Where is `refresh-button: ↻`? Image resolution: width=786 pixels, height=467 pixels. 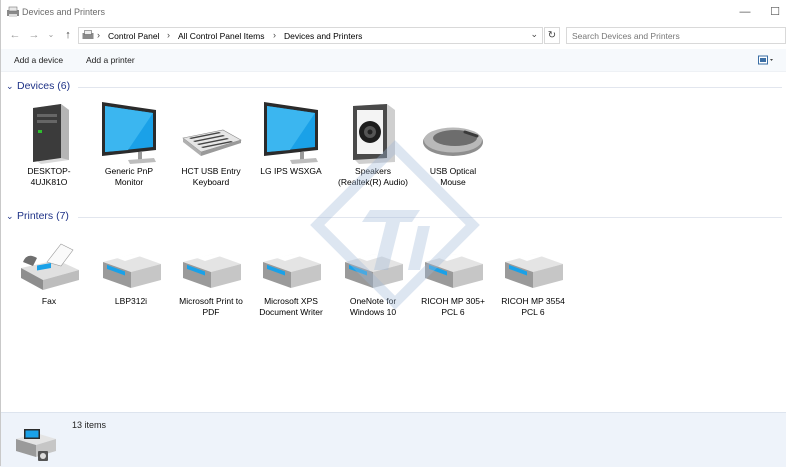
refresh-button: ↻ is located at coordinates (552, 35).